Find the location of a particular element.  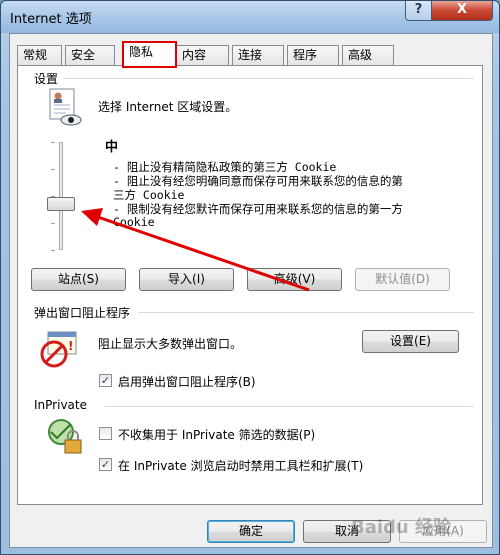

window-title: Internet 选项 is located at coordinates (51, 19).